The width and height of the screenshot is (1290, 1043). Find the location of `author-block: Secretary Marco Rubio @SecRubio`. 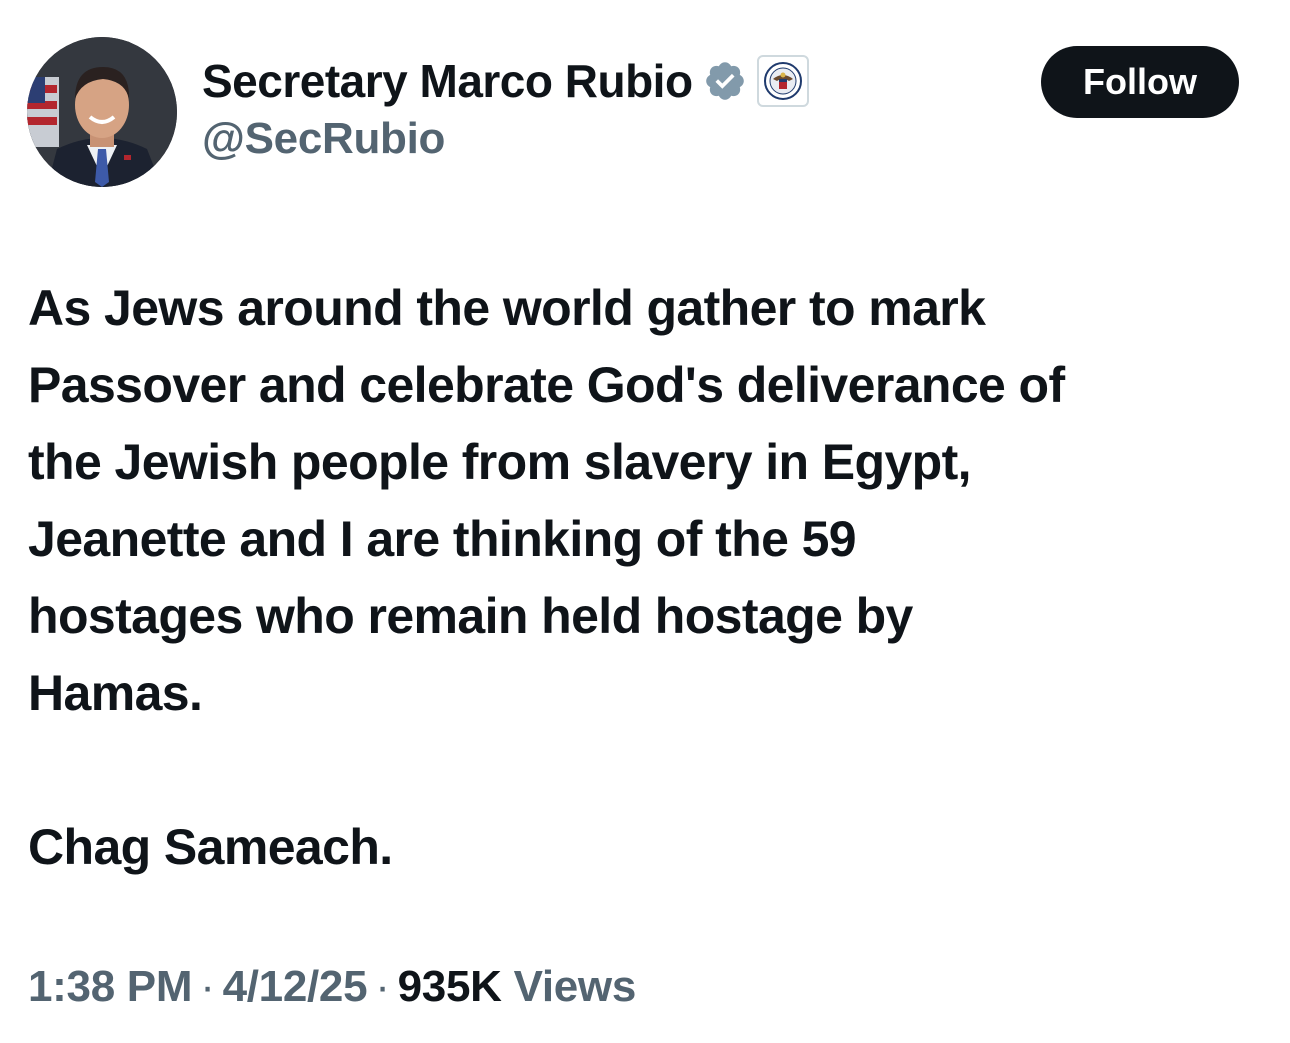

author-block: Secretary Marco Rubio @SecRubio is located at coordinates (505, 108).